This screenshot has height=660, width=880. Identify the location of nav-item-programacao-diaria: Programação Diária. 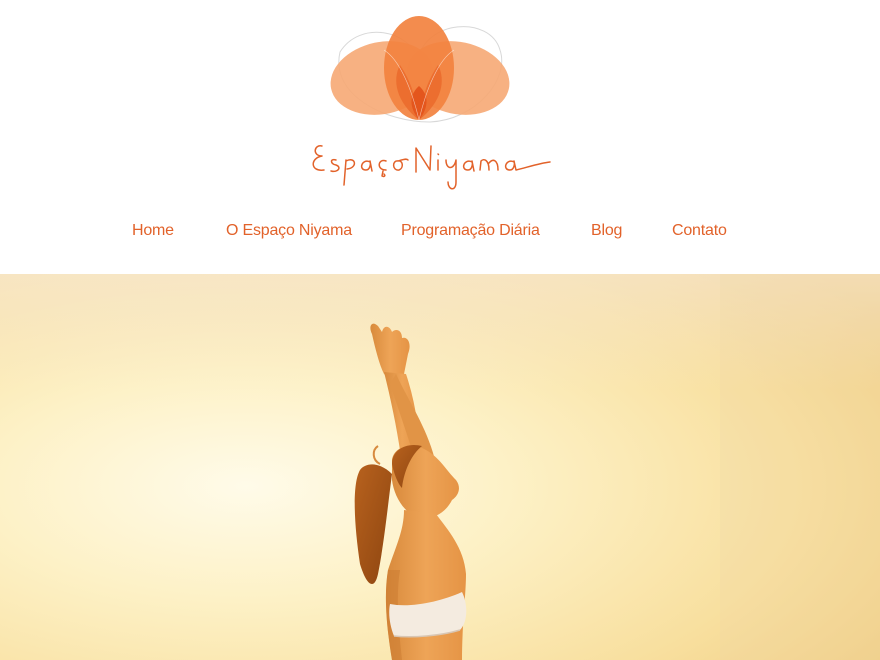
(470, 231).